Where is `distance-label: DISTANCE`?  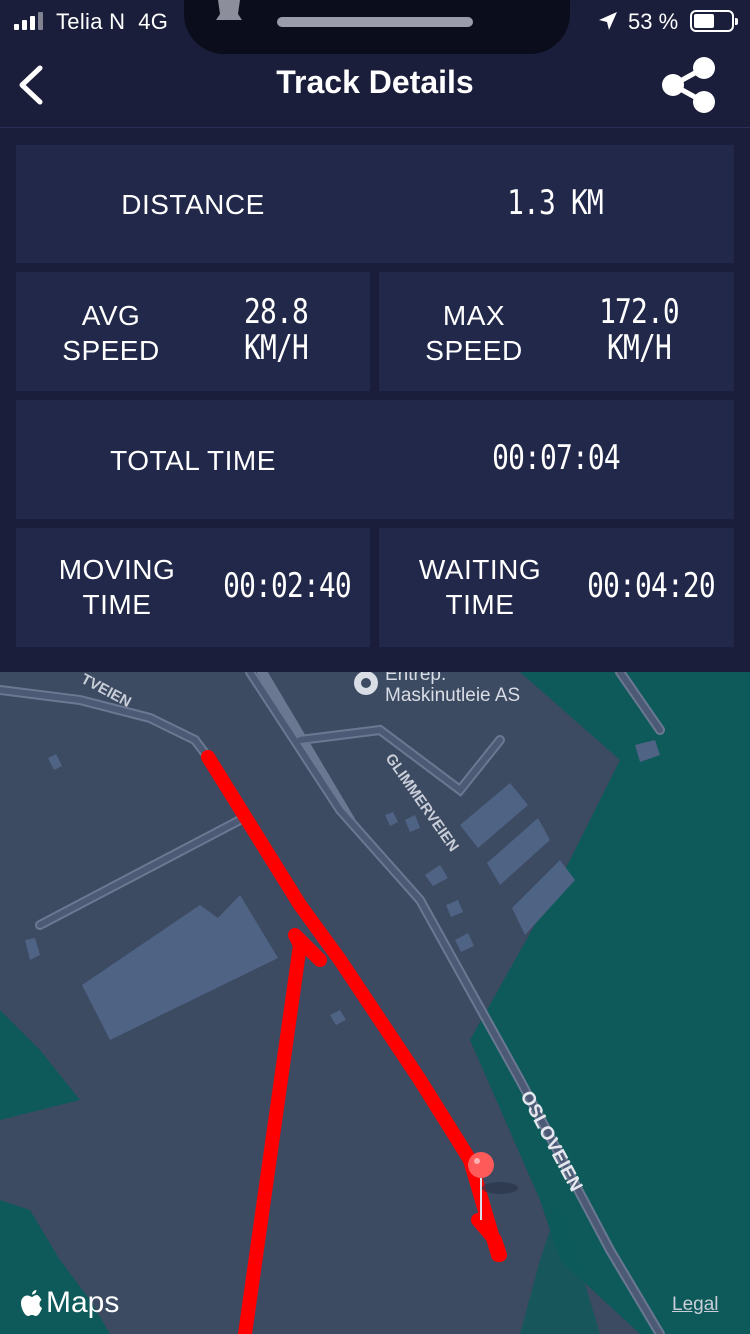 distance-label: DISTANCE is located at coordinates (193, 204).